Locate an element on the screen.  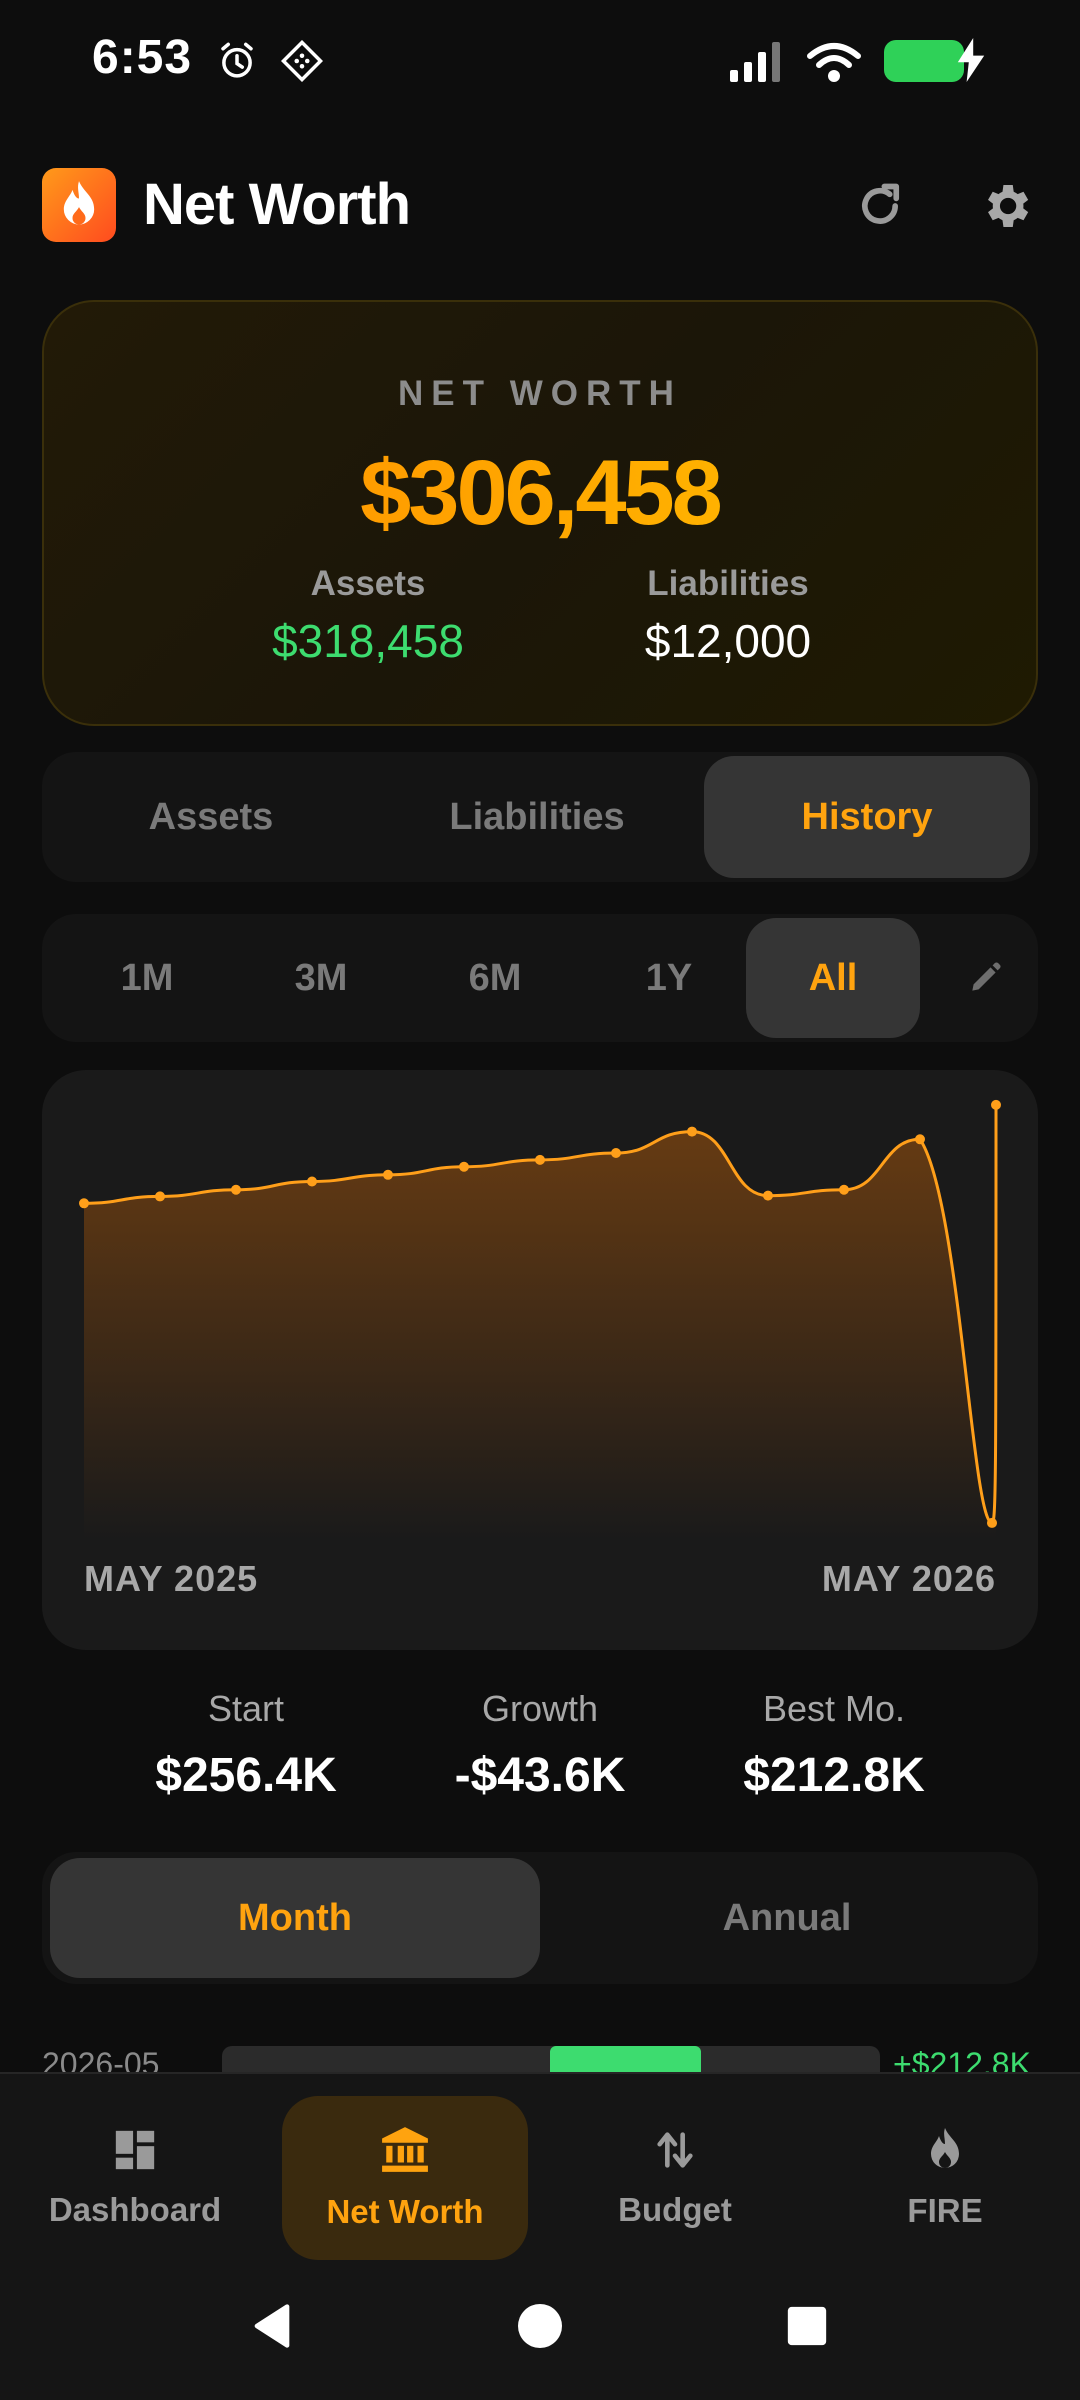
pencil-icon is located at coordinates (986, 976).